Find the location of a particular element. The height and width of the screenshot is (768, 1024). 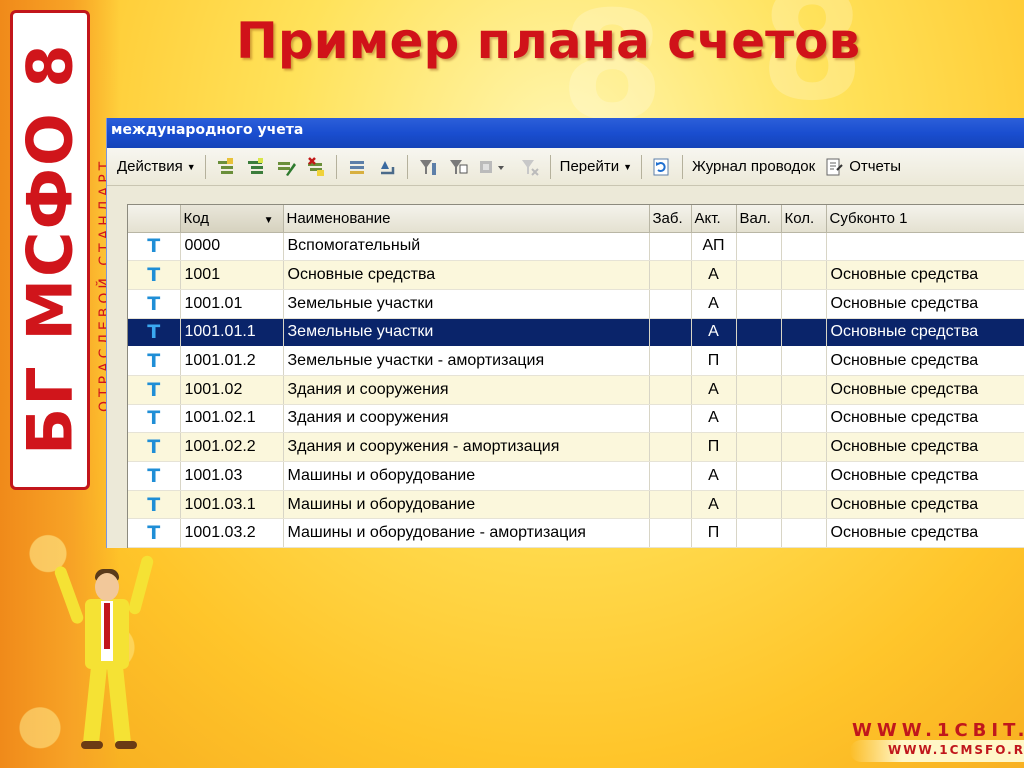

table-row: T 1001 Основные средства А Основные средства is located at coordinates (576, 275).